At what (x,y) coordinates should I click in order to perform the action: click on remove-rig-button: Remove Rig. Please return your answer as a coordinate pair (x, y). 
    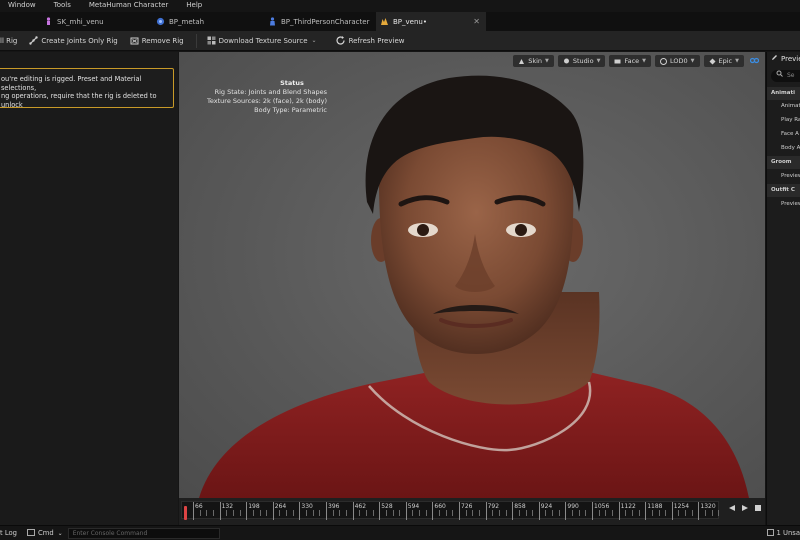
    Looking at the image, I should click on (157, 40).